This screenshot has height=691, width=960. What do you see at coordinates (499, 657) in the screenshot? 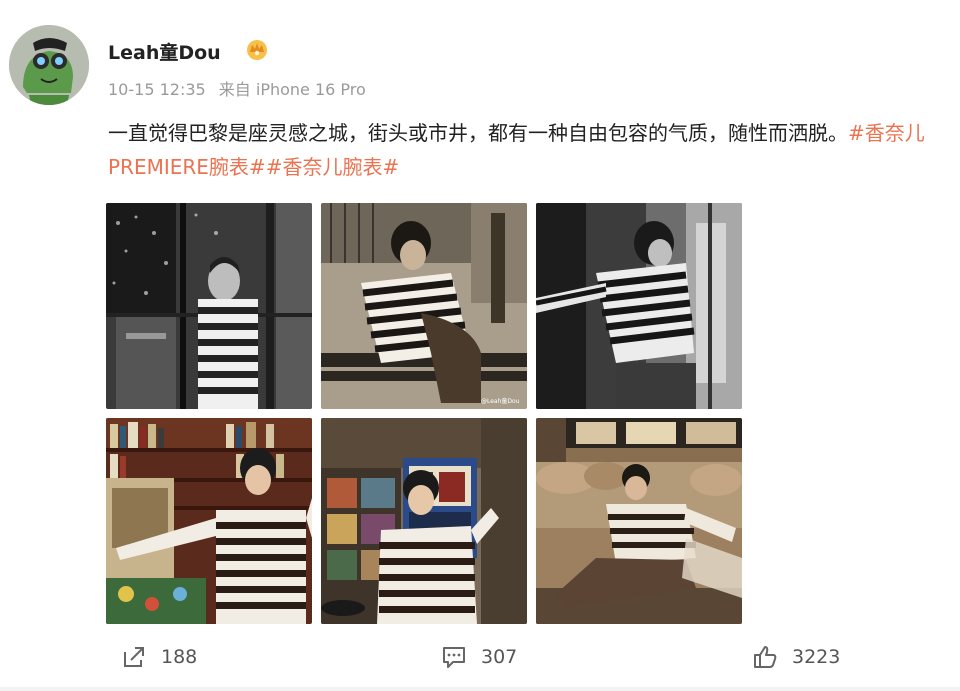
I see `comment-count: 307` at bounding box center [499, 657].